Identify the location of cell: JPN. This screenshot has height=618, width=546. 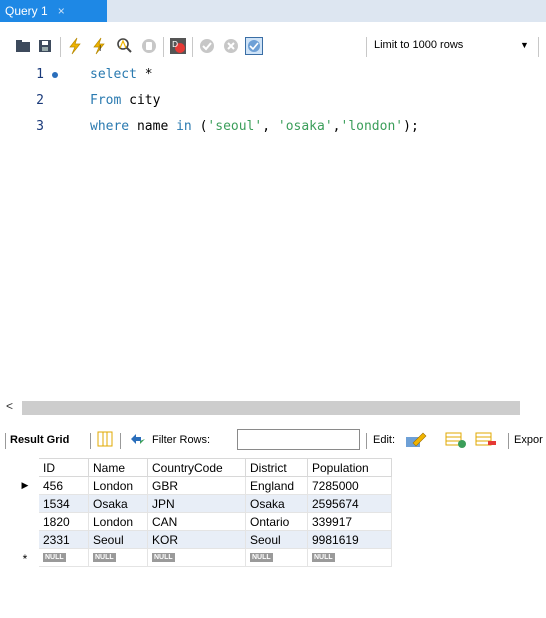
(196, 503).